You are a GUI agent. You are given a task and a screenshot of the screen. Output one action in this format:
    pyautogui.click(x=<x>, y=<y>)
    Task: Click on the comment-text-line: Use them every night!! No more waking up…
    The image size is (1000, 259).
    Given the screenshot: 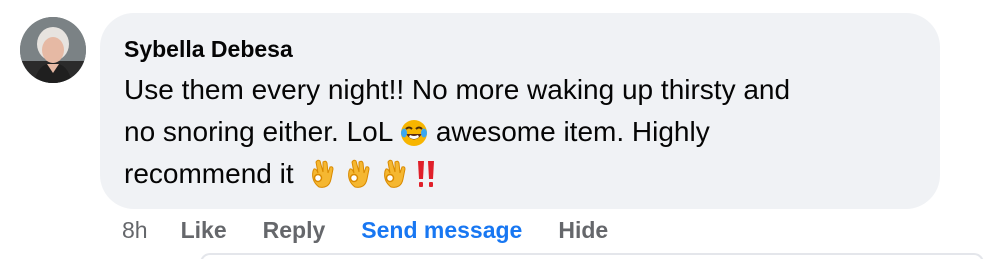 What is the action you would take?
    pyautogui.click(x=457, y=89)
    